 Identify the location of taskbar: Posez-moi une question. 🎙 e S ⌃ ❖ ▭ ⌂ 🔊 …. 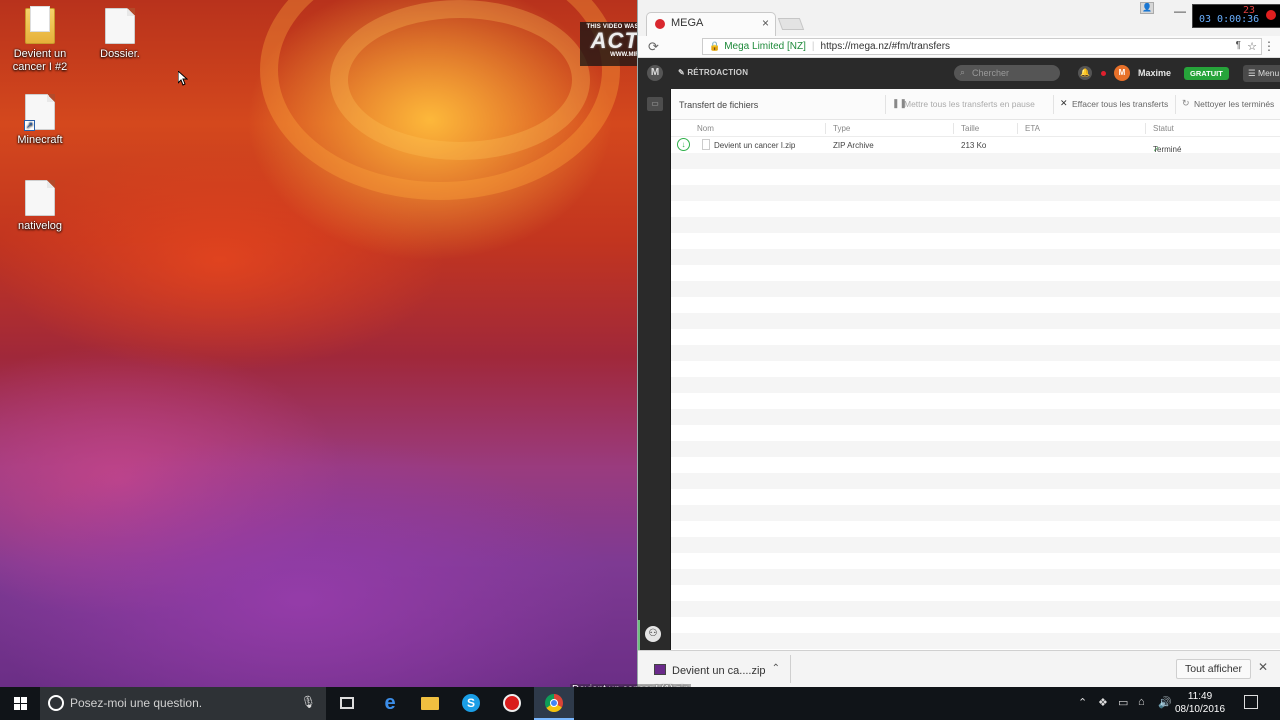
(640, 703).